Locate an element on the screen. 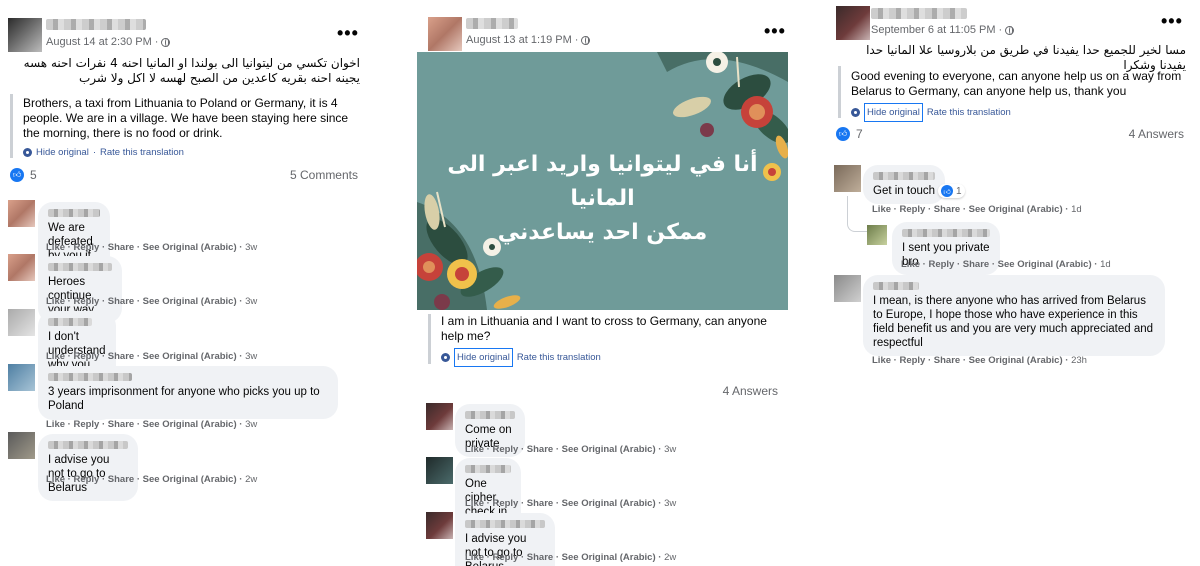 This screenshot has width=1200, height=566. comment-time: 23h is located at coordinates (1079, 360).